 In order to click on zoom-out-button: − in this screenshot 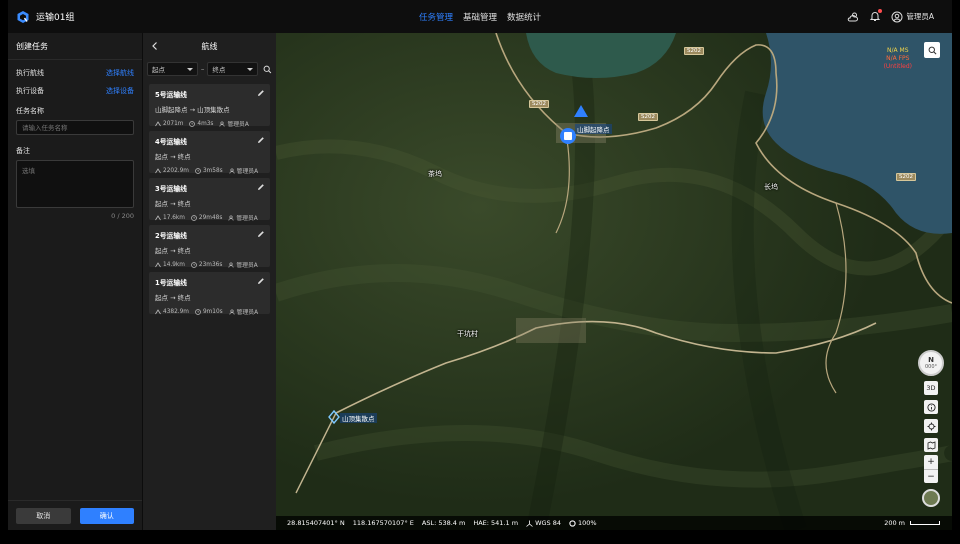, I will do `click(931, 476)`.